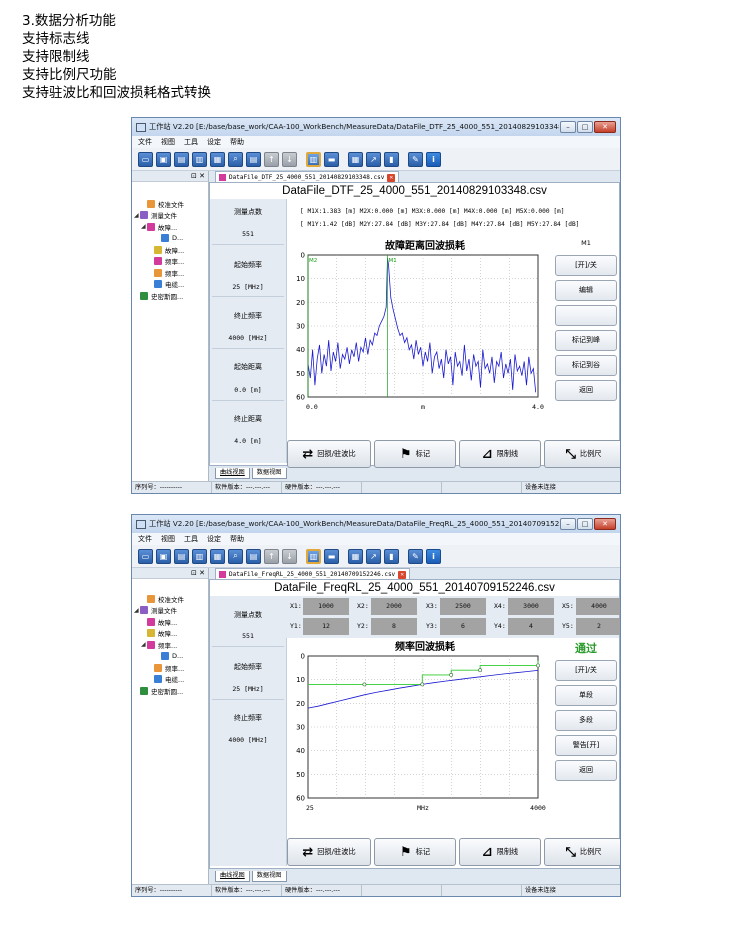  What do you see at coordinates (531, 626) in the screenshot?
I see `y-value: 4` at bounding box center [531, 626].